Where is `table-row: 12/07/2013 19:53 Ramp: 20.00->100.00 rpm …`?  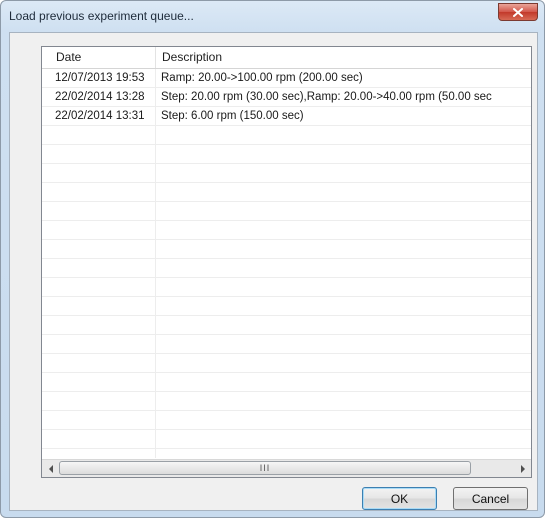
table-row: 12/07/2013 19:53 Ramp: 20.00->100.00 rpm … is located at coordinates (286, 78).